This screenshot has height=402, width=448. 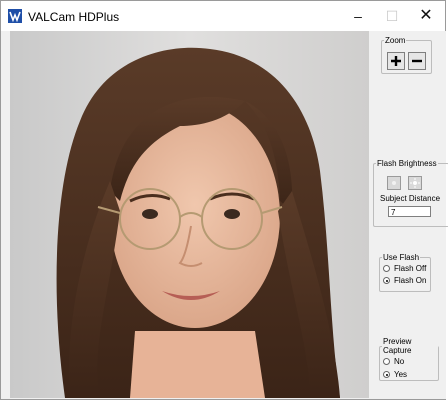 What do you see at coordinates (395, 40) in the screenshot?
I see `zoom-legend: Zoom` at bounding box center [395, 40].